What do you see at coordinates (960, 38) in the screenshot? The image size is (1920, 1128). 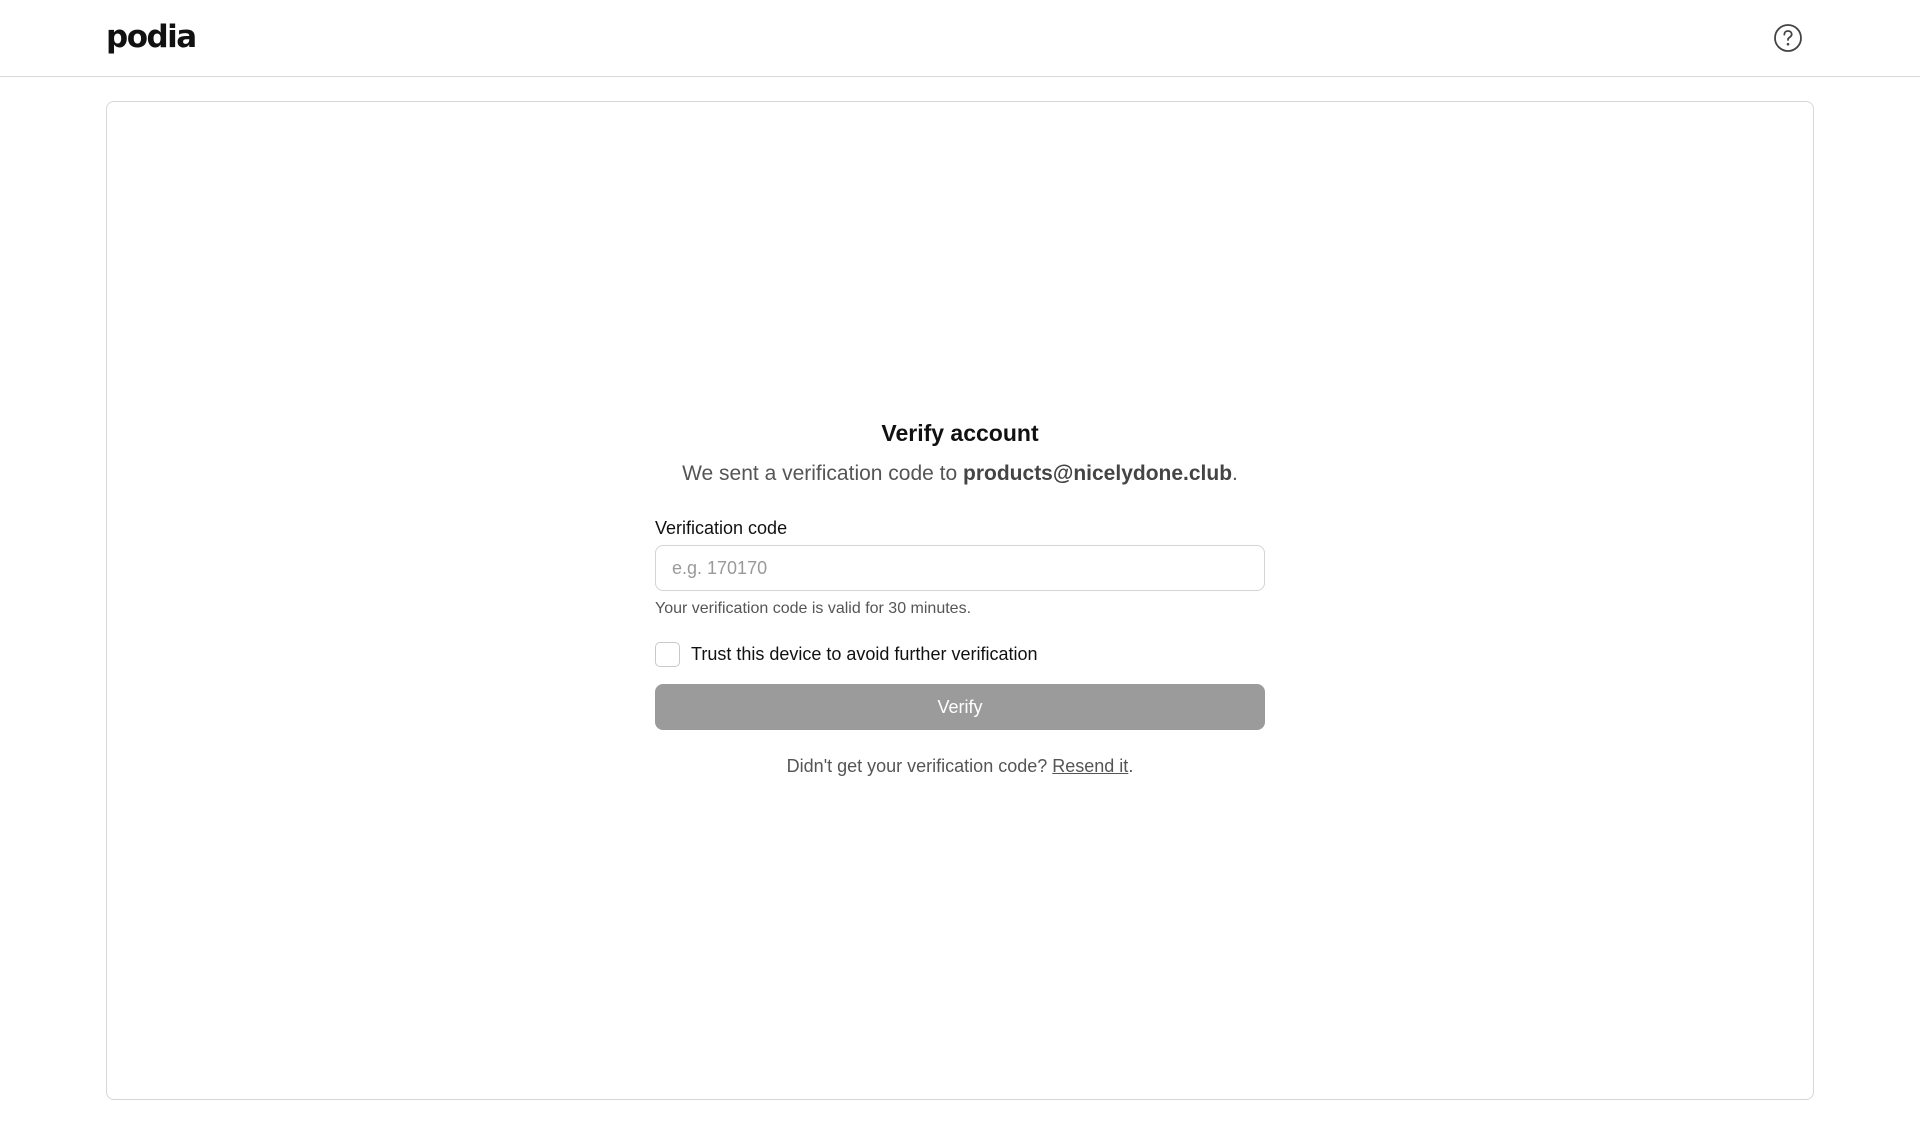 I see `top-bar: podia` at bounding box center [960, 38].